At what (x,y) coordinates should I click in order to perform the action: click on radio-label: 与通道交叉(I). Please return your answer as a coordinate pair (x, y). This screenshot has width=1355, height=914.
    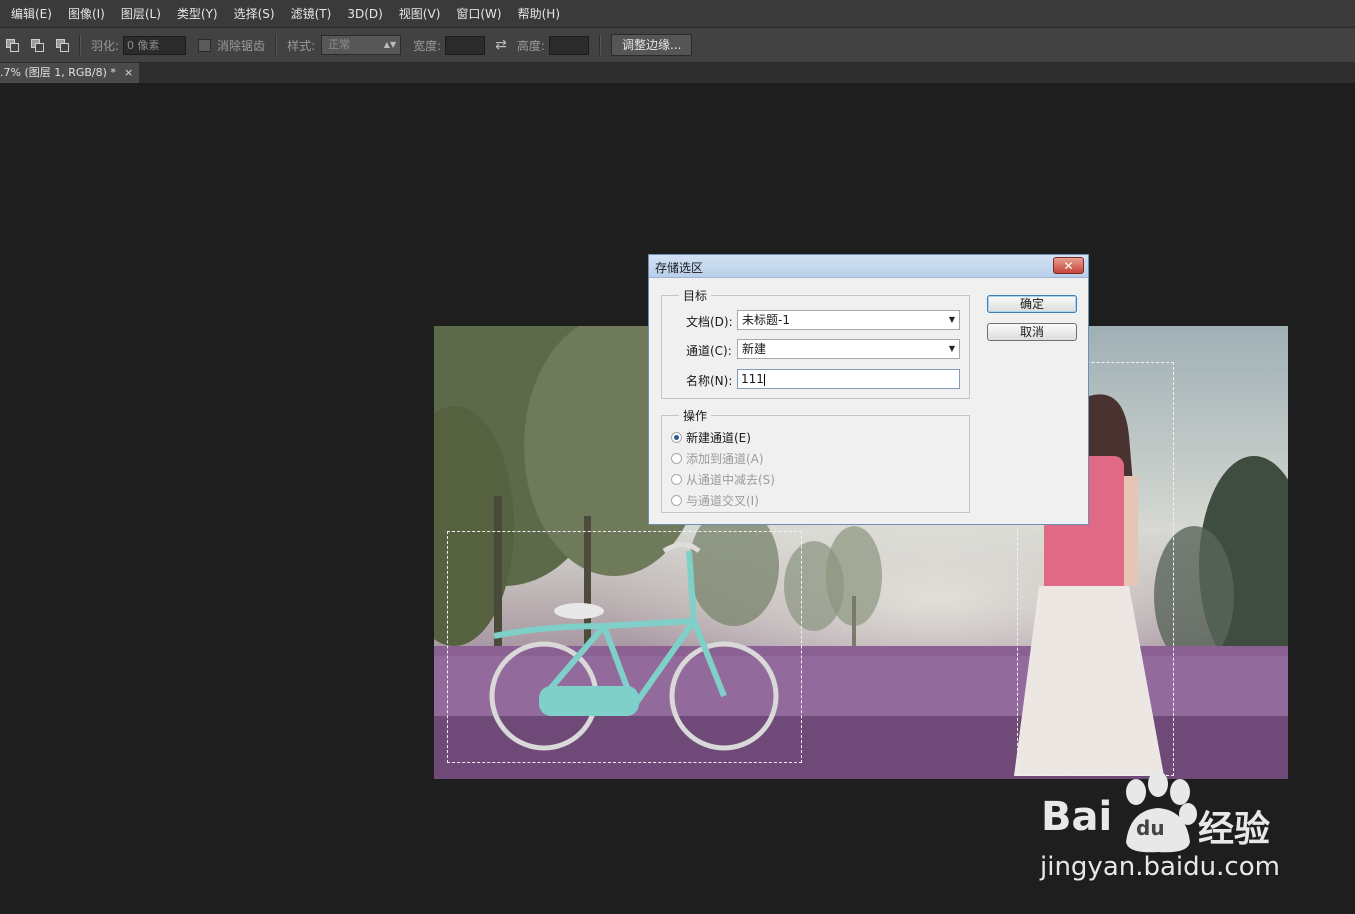
    Looking at the image, I should click on (722, 501).